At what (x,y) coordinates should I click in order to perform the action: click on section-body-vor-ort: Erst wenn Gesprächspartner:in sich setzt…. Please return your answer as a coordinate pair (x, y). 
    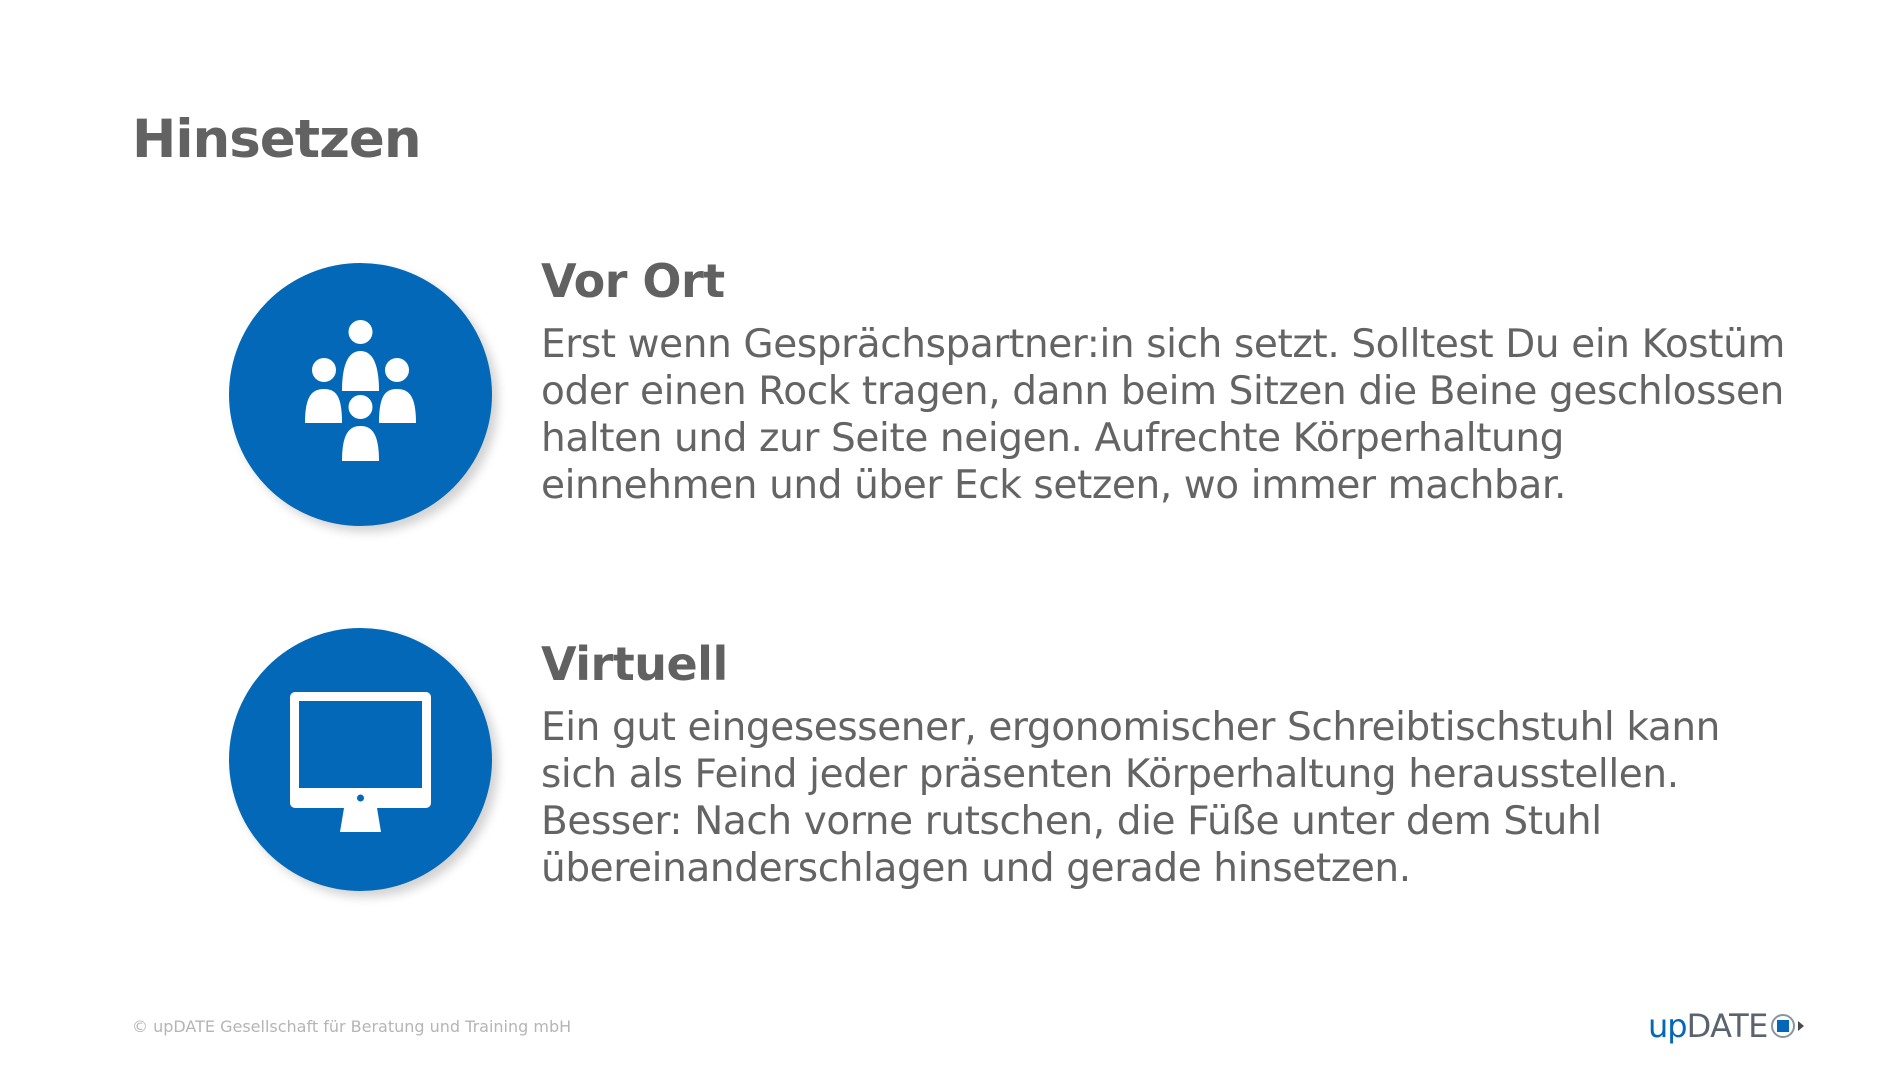
    Looking at the image, I should click on (1163, 415).